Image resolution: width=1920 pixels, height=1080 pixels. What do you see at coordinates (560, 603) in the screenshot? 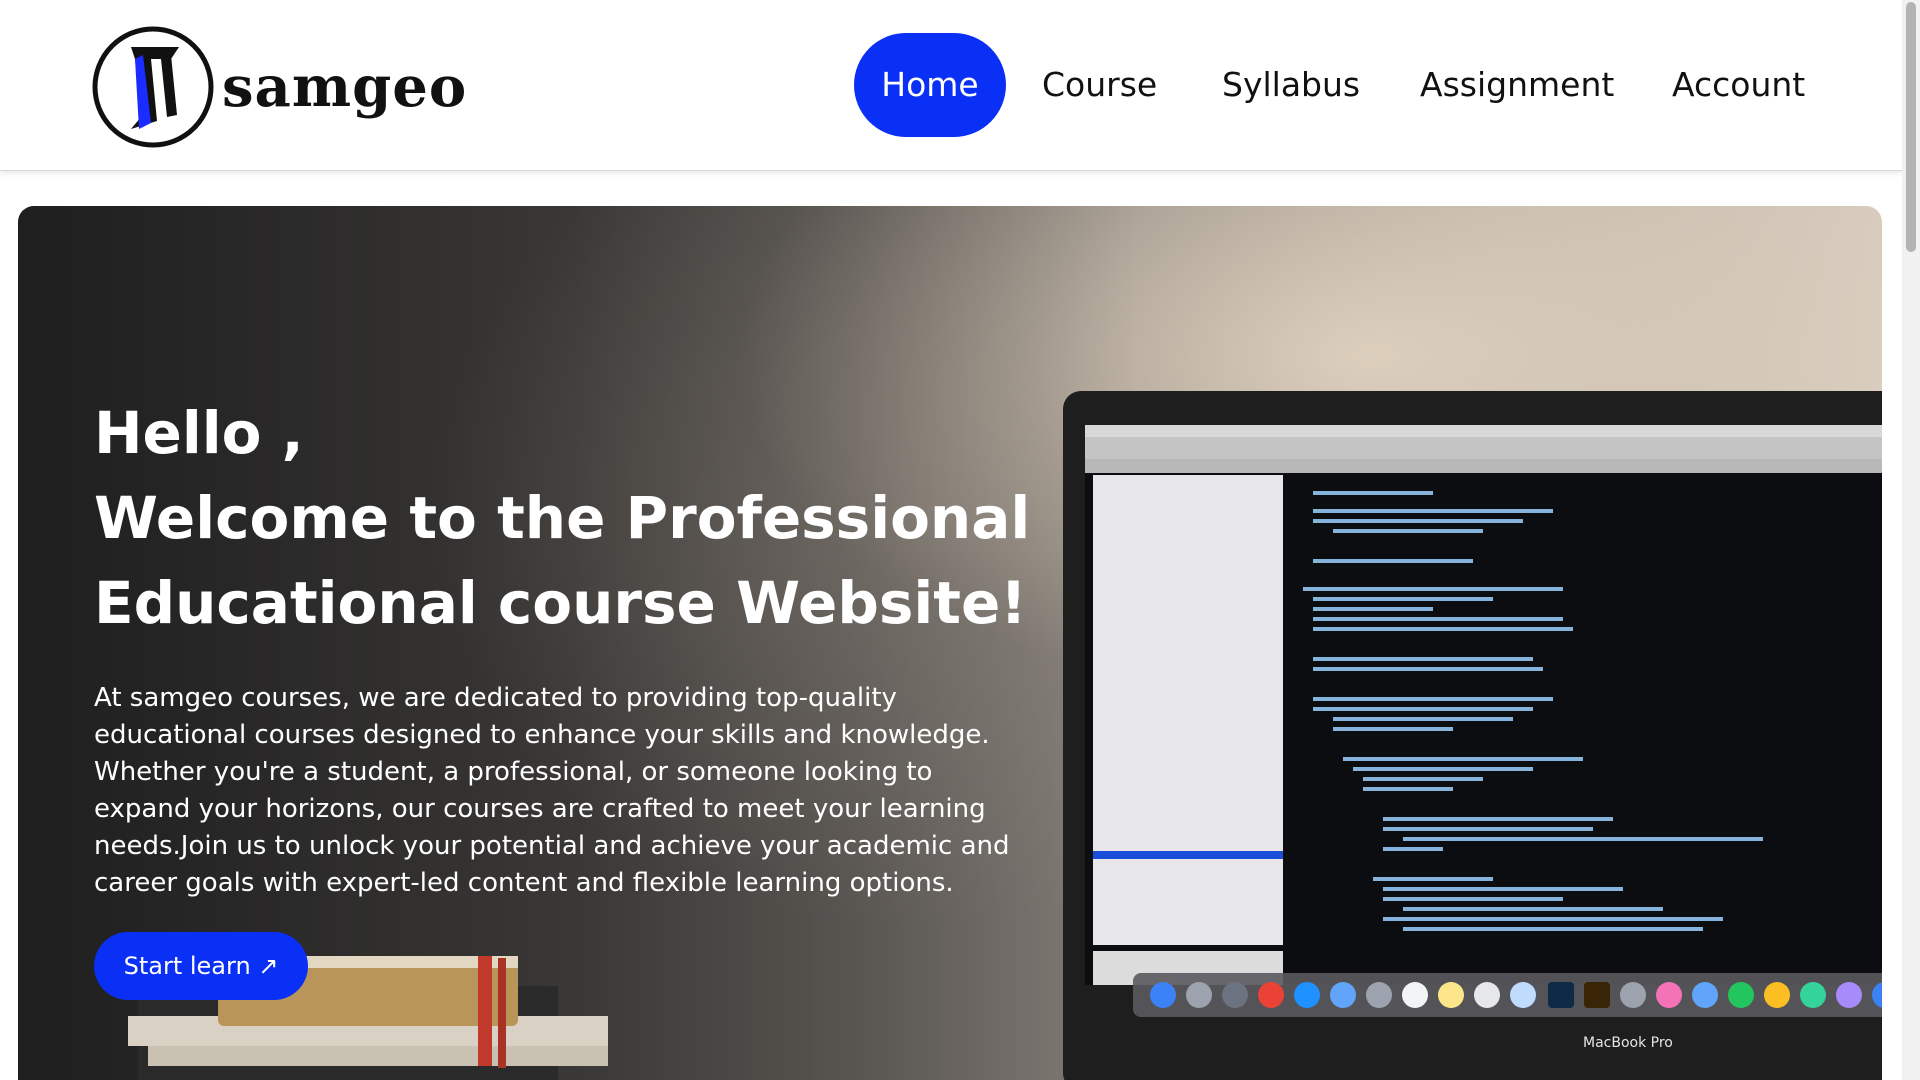
I see `hero-title-line-2: Educational course Website!` at bounding box center [560, 603].